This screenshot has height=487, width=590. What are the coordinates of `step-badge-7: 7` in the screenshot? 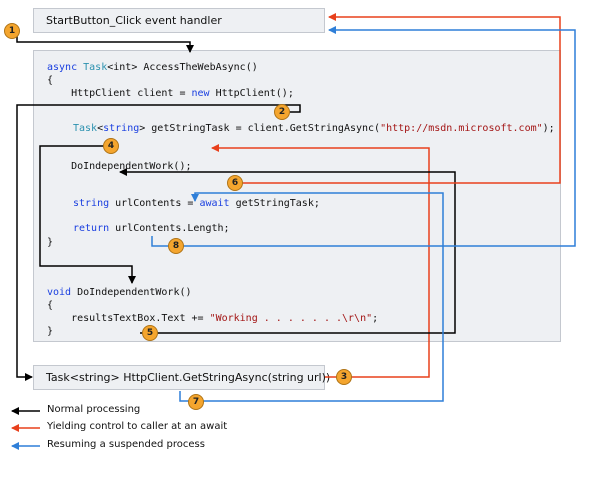 It's located at (196, 402).